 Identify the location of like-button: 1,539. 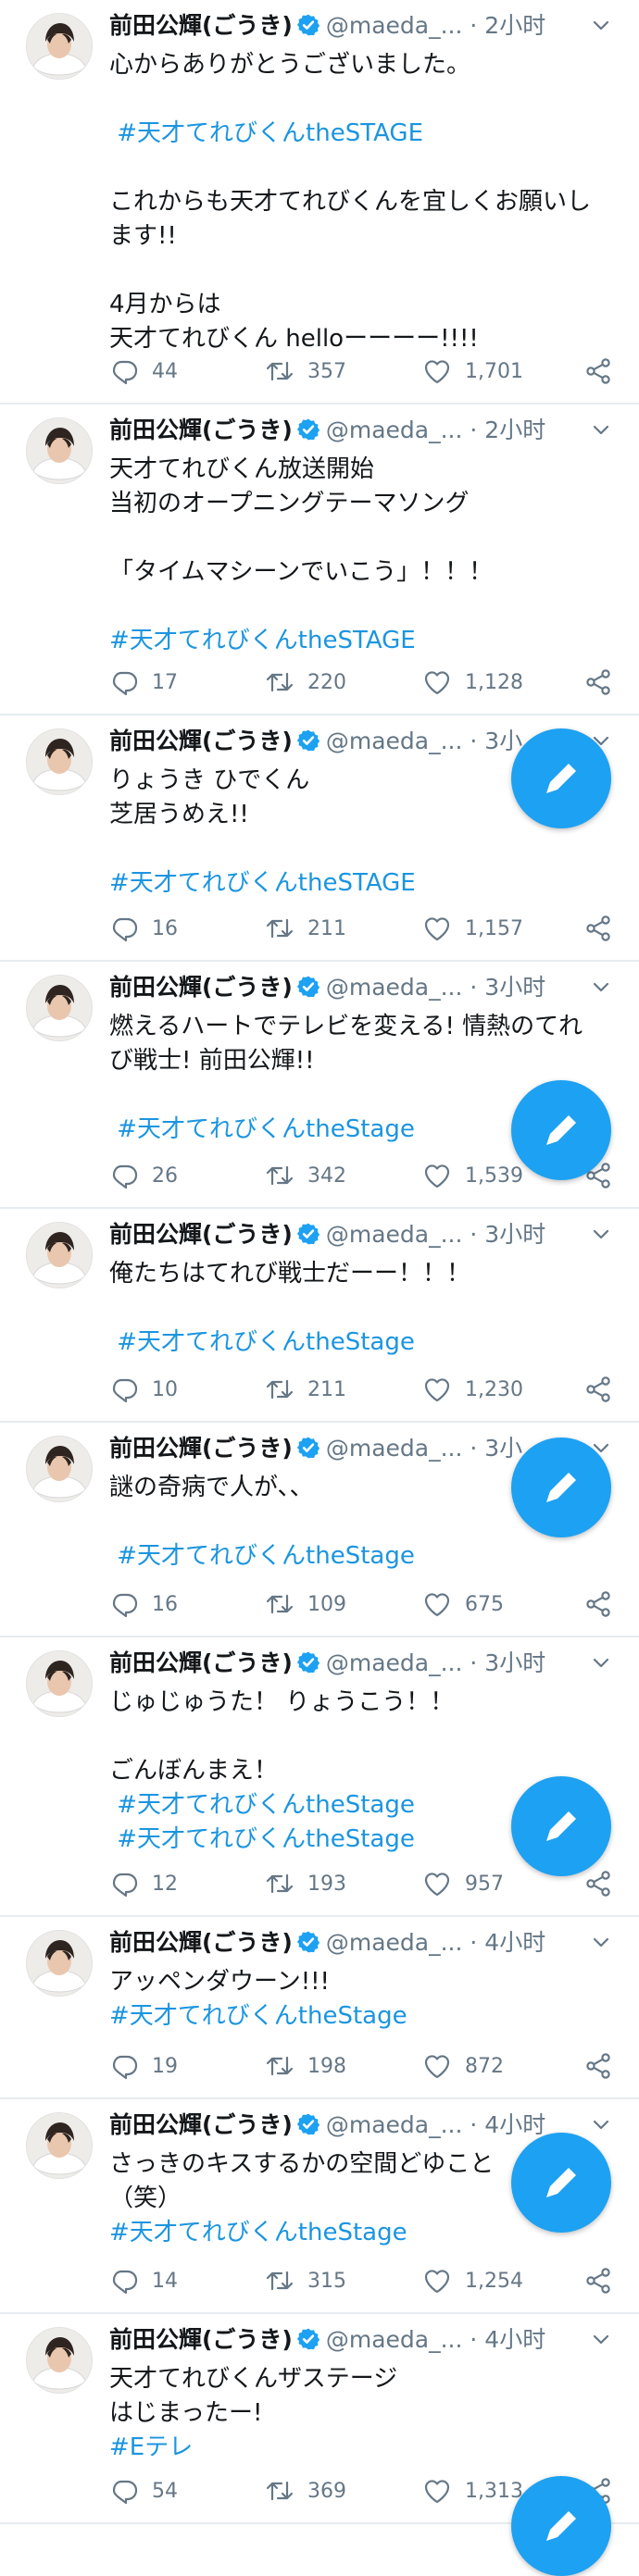
(473, 1175).